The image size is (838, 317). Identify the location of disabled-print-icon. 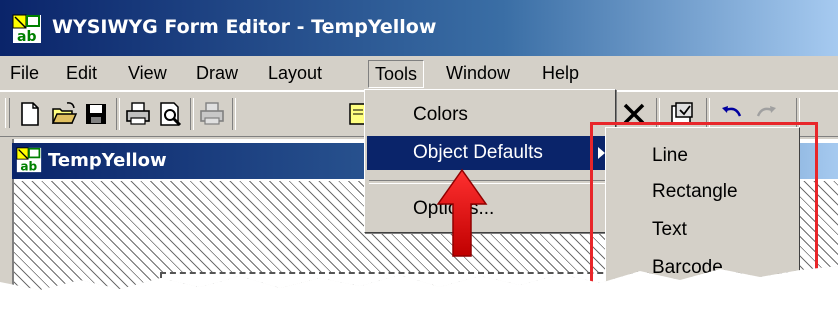
(212, 114).